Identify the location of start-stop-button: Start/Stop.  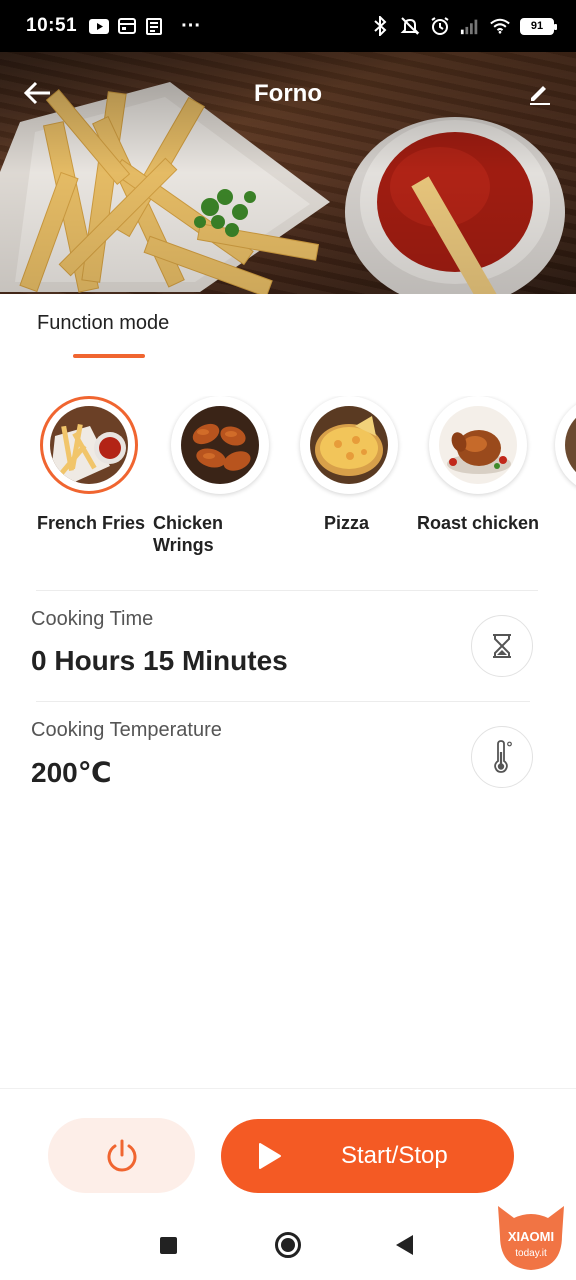
(367, 1156).